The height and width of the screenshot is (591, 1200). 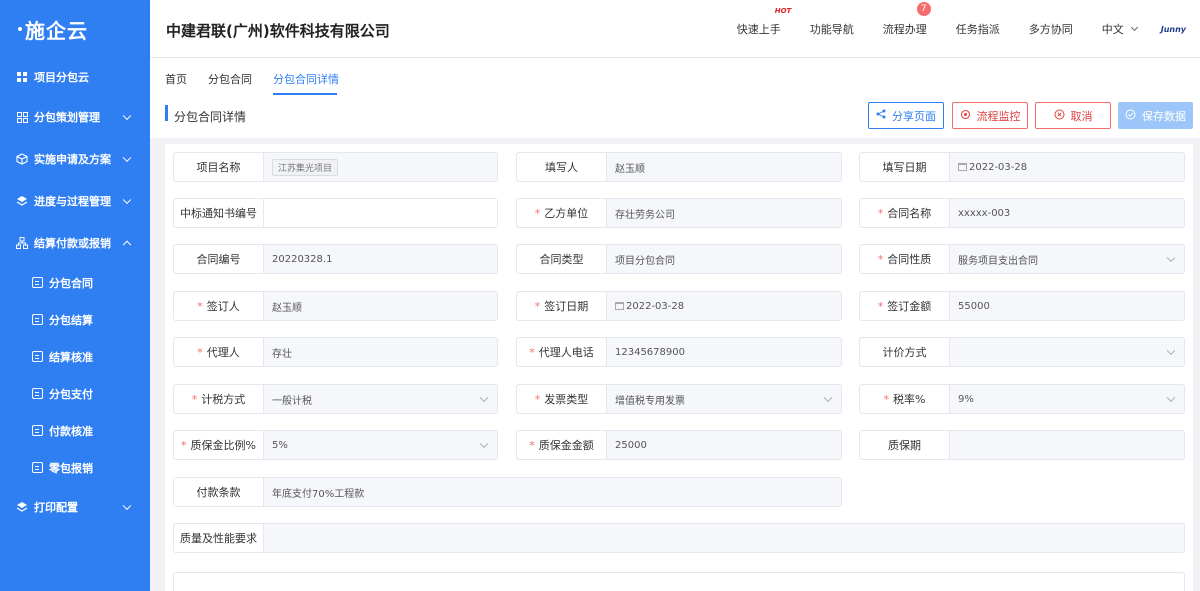 What do you see at coordinates (1067, 213) in the screenshot?
I see `contract-name-input: xxxxx-003` at bounding box center [1067, 213].